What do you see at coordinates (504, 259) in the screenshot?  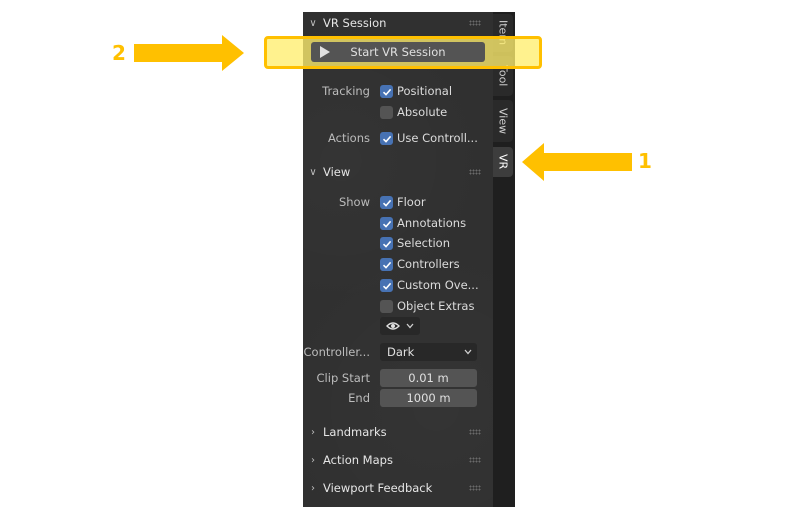 I see `sidebar-tab-strip: Item Tool View VR` at bounding box center [504, 259].